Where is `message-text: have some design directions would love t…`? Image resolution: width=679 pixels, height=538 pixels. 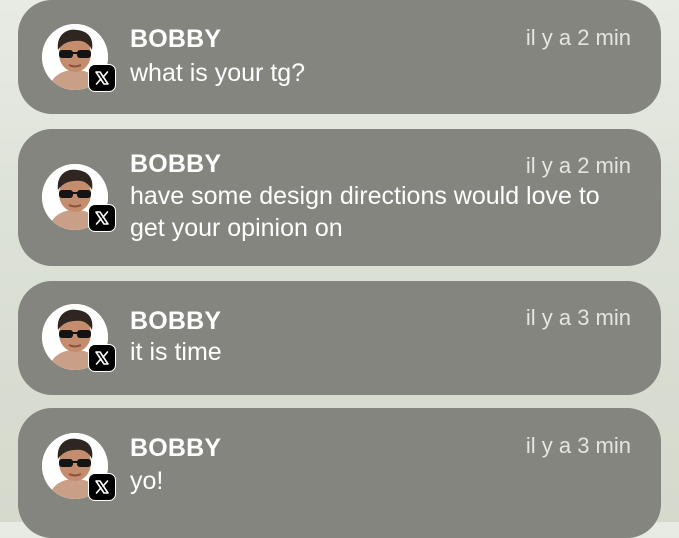
message-text: have some design directions would love t… is located at coordinates (365, 212).